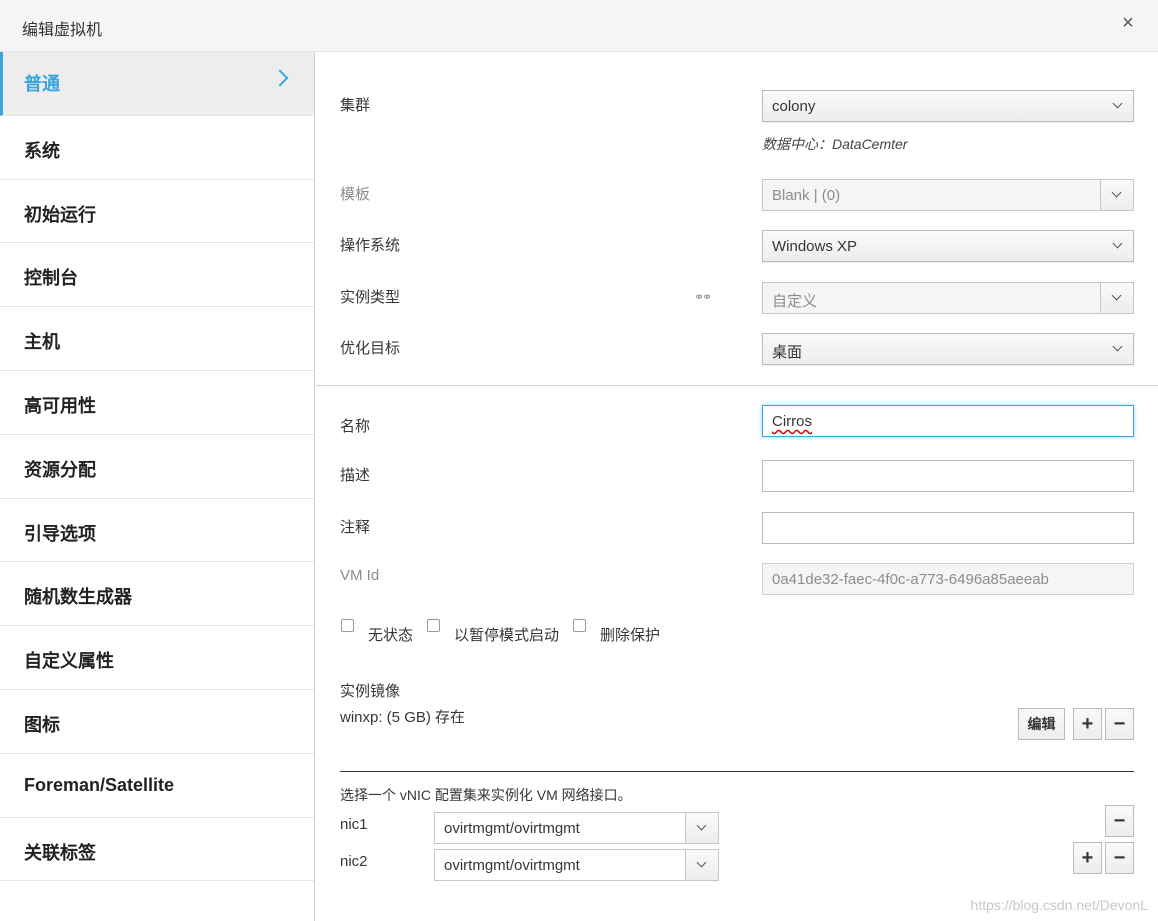 This screenshot has width=1158, height=921. Describe the element at coordinates (948, 246) in the screenshot. I see `os-select: Windows XP` at that location.